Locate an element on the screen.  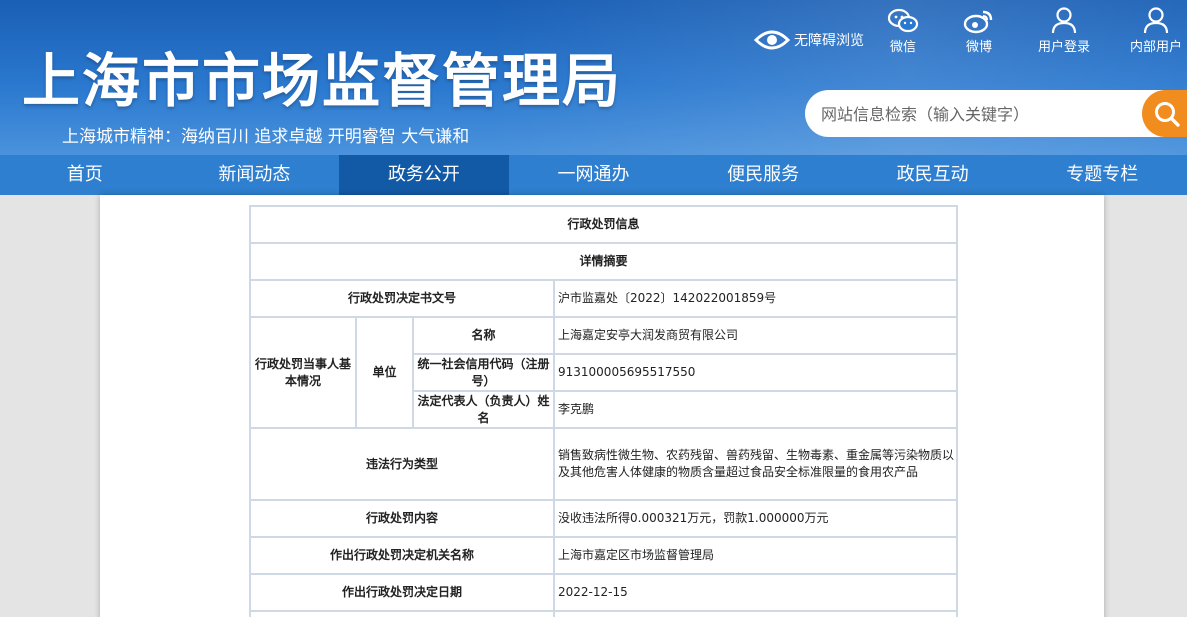
penalty-content-label: 行政处罚内容 is located at coordinates (402, 518).